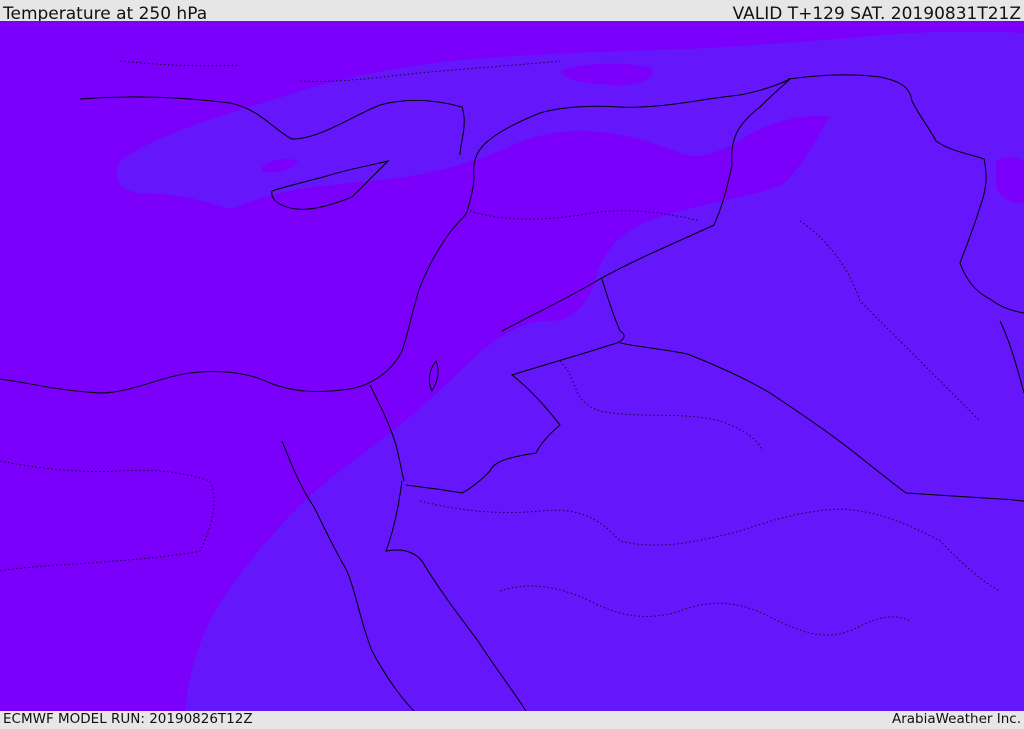  What do you see at coordinates (128, 719) in the screenshot?
I see `model-run: ECMWF MODEL RUN: 20190826T12Z` at bounding box center [128, 719].